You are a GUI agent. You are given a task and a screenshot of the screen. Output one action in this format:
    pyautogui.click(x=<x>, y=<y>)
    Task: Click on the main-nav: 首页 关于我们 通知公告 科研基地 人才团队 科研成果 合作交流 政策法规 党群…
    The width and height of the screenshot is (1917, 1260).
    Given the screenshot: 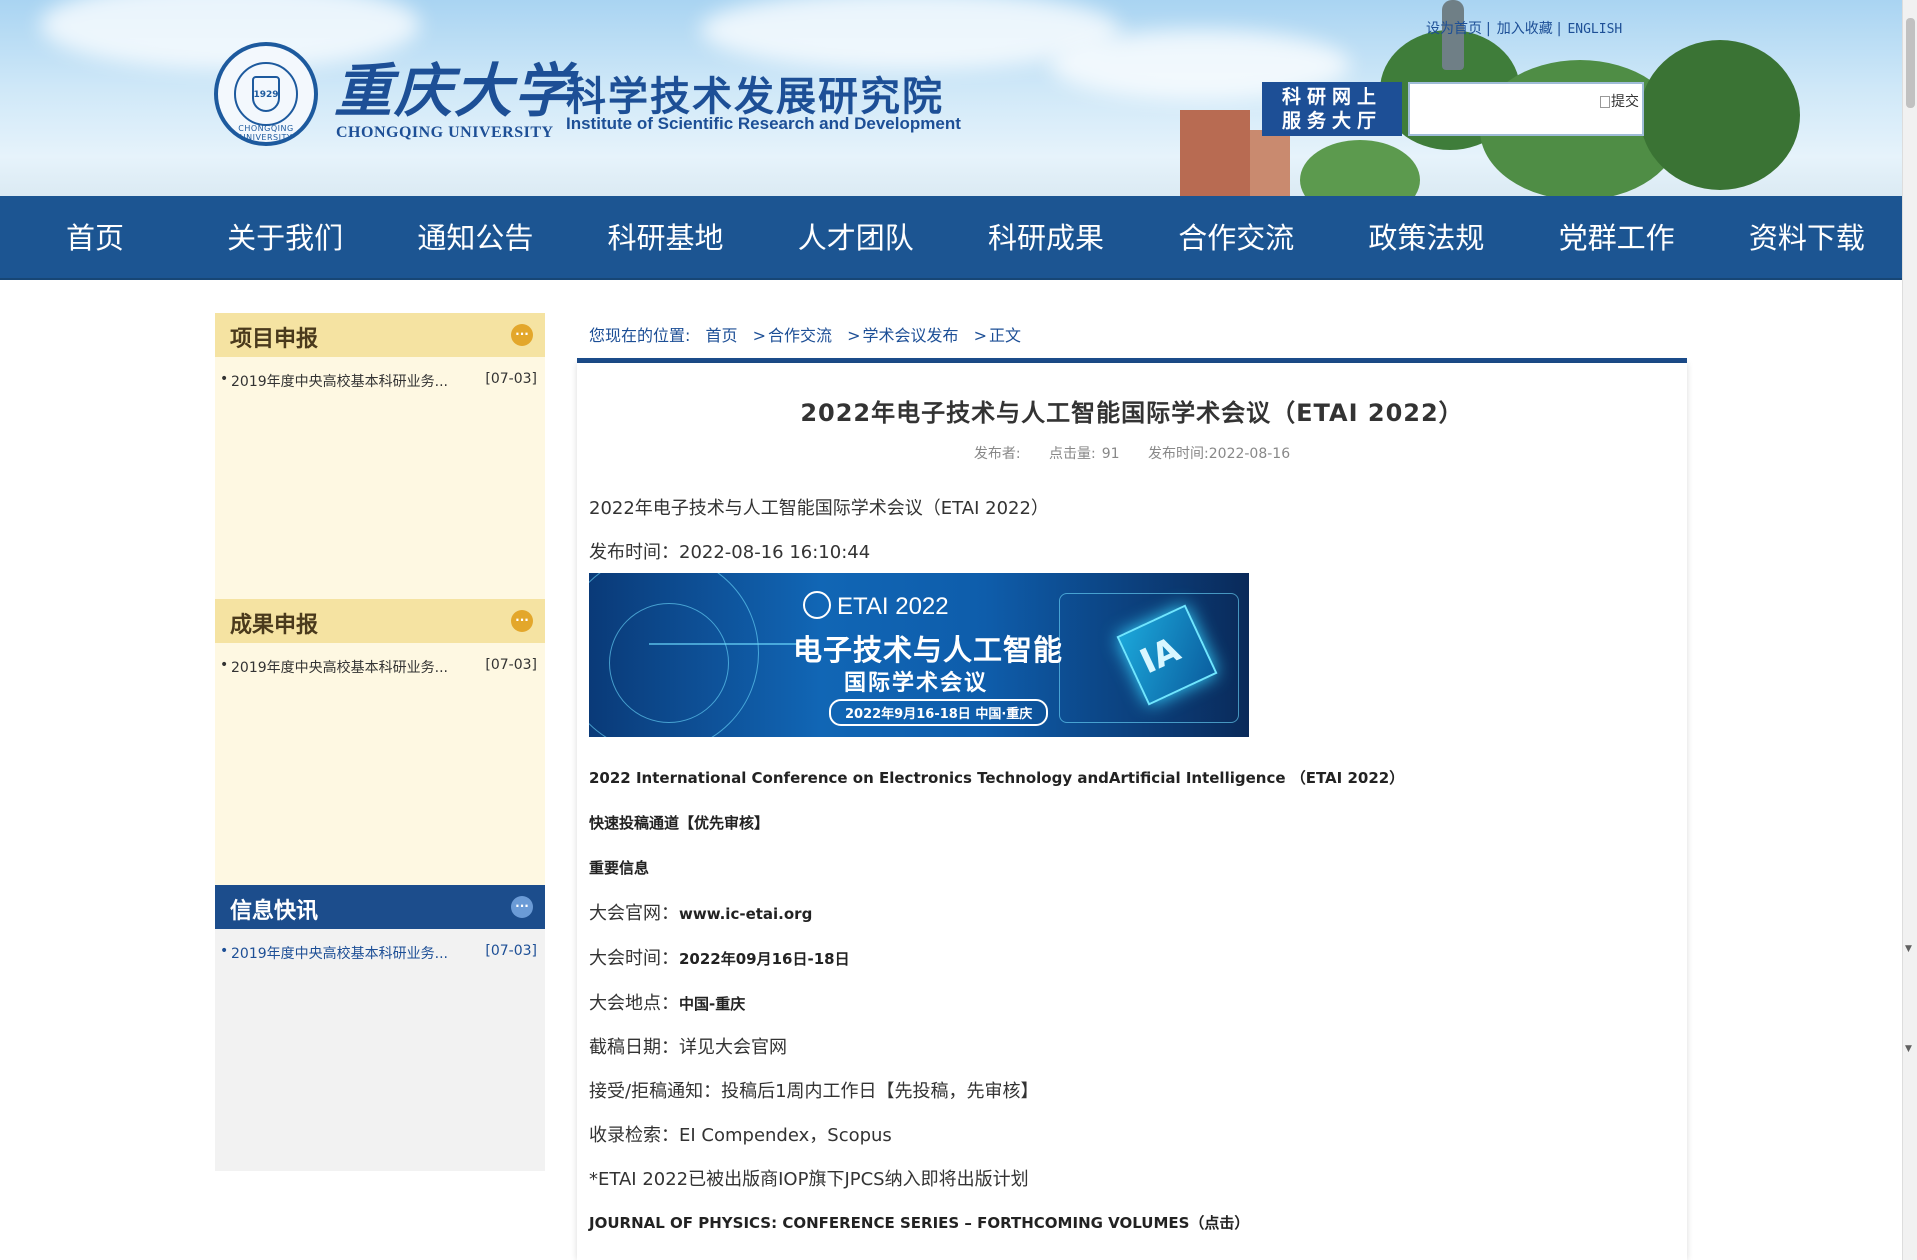 What is the action you would take?
    pyautogui.click(x=951, y=238)
    